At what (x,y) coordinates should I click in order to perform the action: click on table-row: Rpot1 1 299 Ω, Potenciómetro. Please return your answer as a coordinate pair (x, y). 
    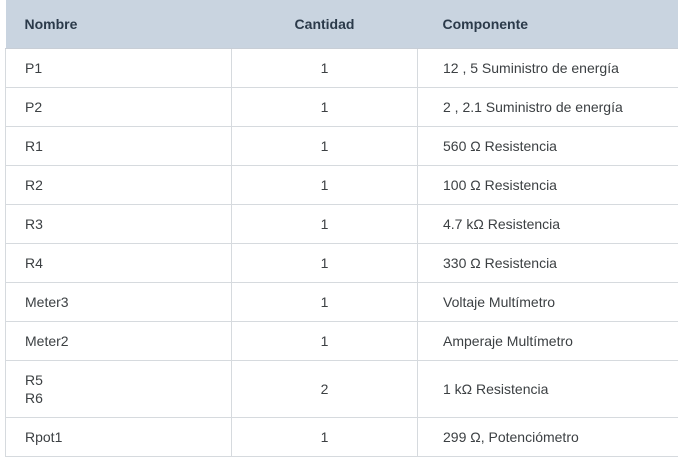
    Looking at the image, I should click on (341, 437).